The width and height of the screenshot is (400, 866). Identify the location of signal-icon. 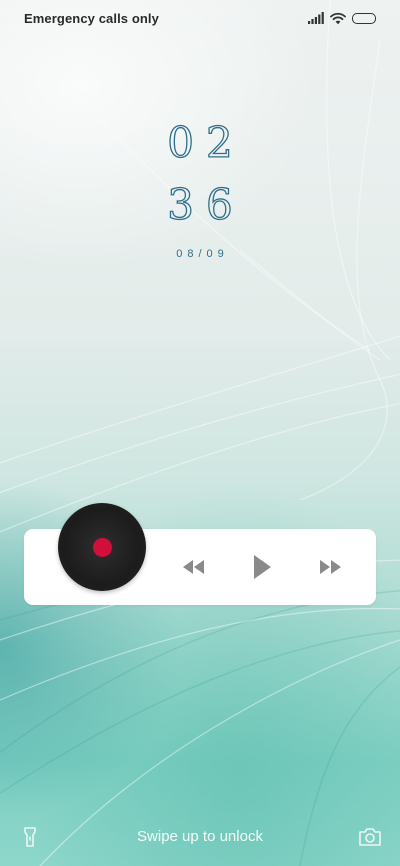
(316, 18).